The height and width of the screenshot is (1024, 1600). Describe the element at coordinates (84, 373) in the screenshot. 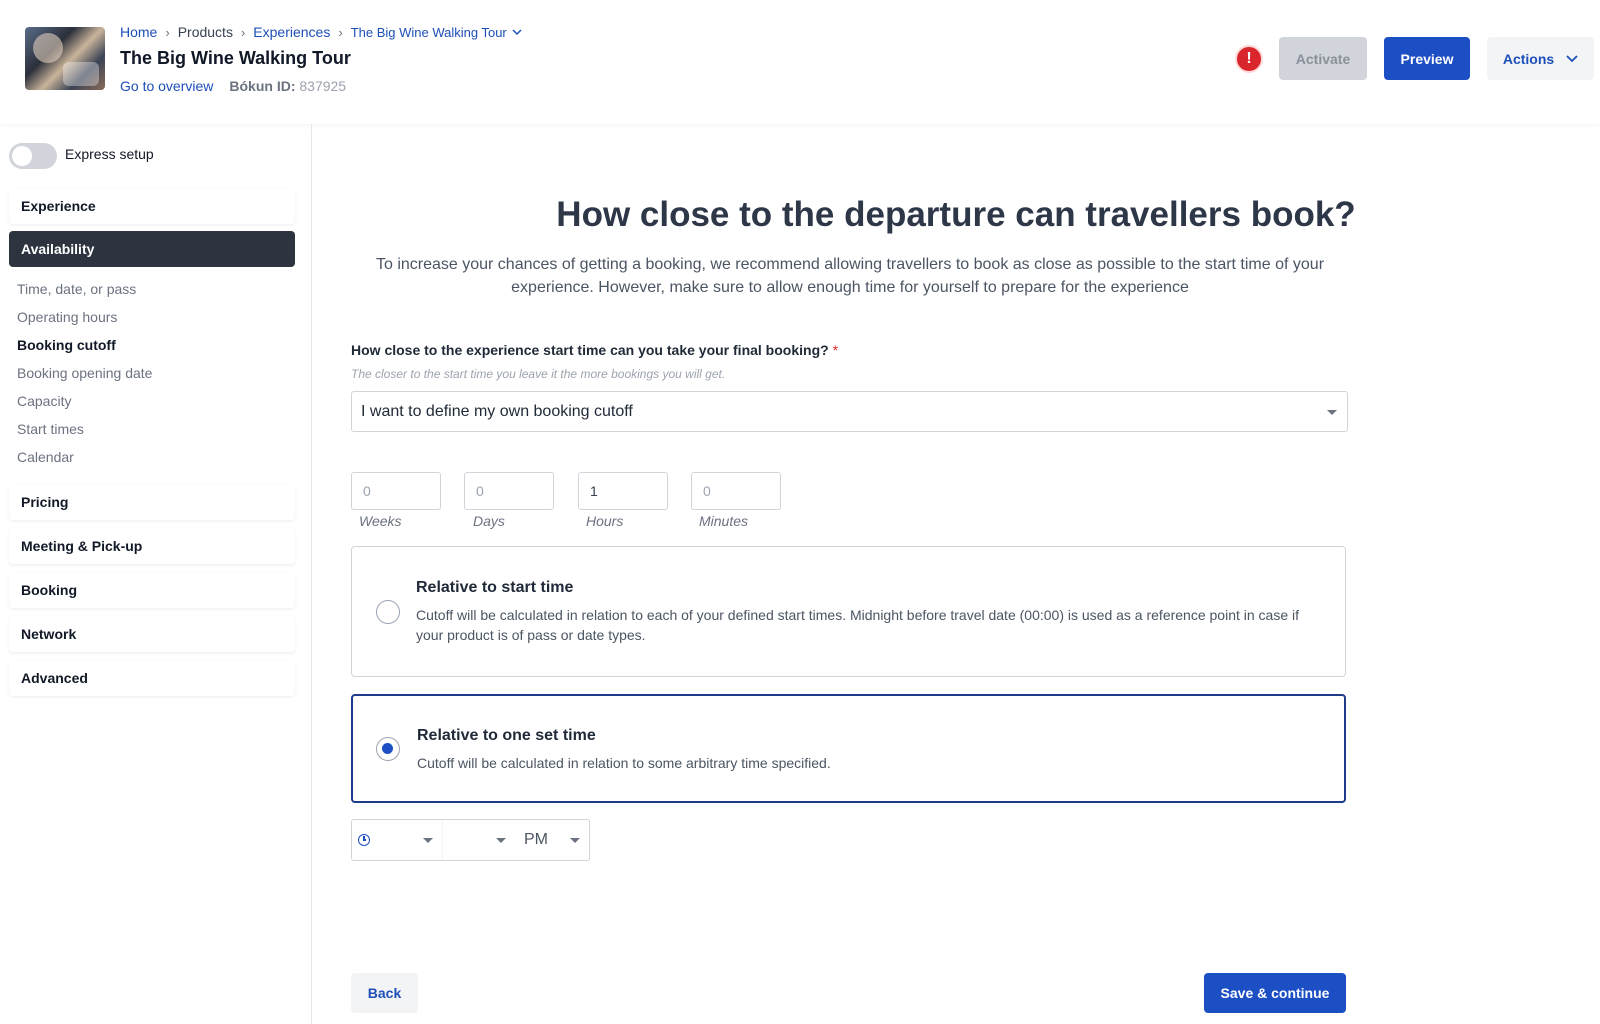

I see `sidebar-item-booking-opening-date: Booking opening date` at that location.